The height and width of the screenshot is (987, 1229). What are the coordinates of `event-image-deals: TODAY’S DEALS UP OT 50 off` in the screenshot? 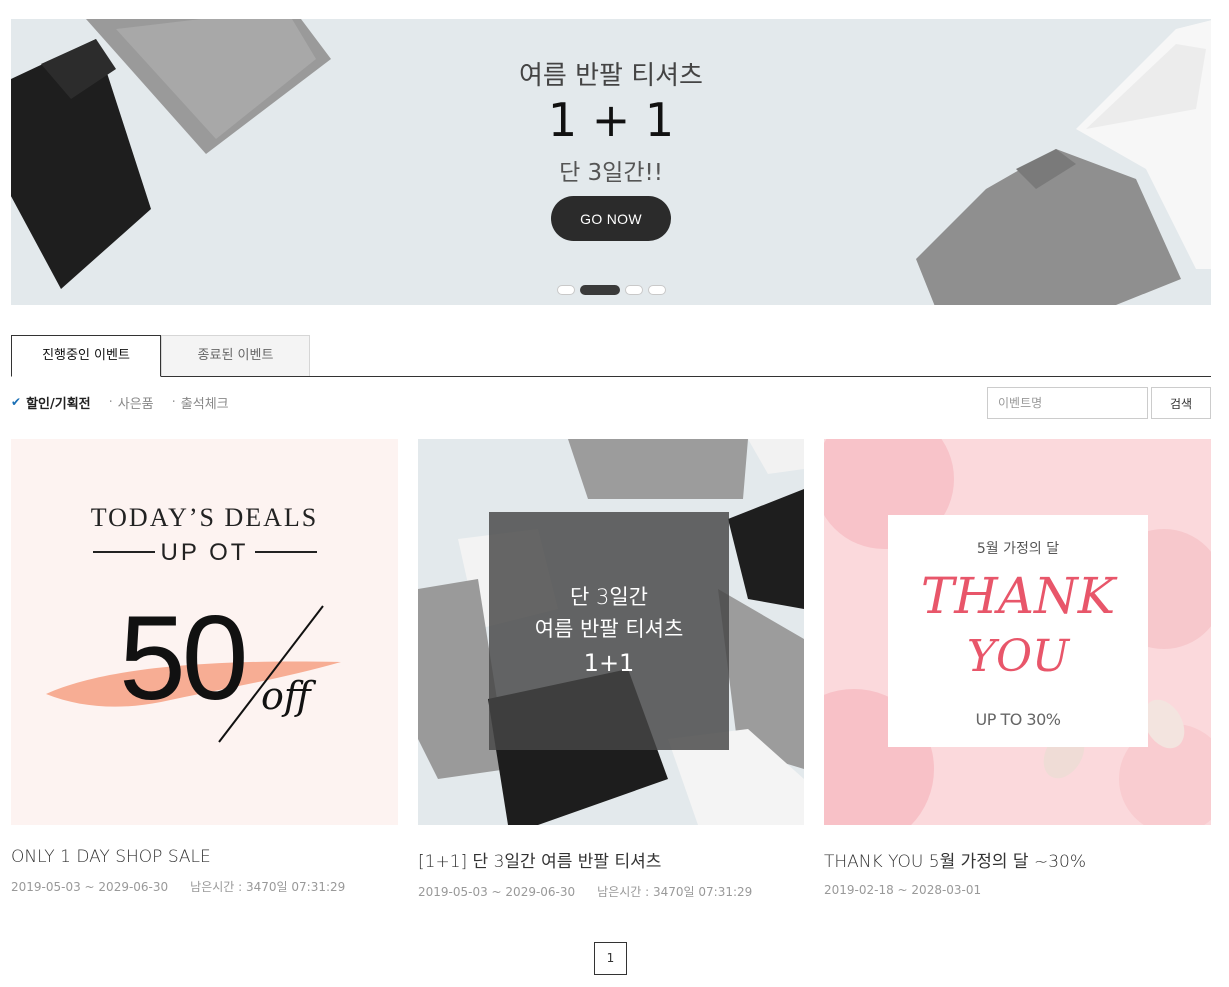 It's located at (204, 632).